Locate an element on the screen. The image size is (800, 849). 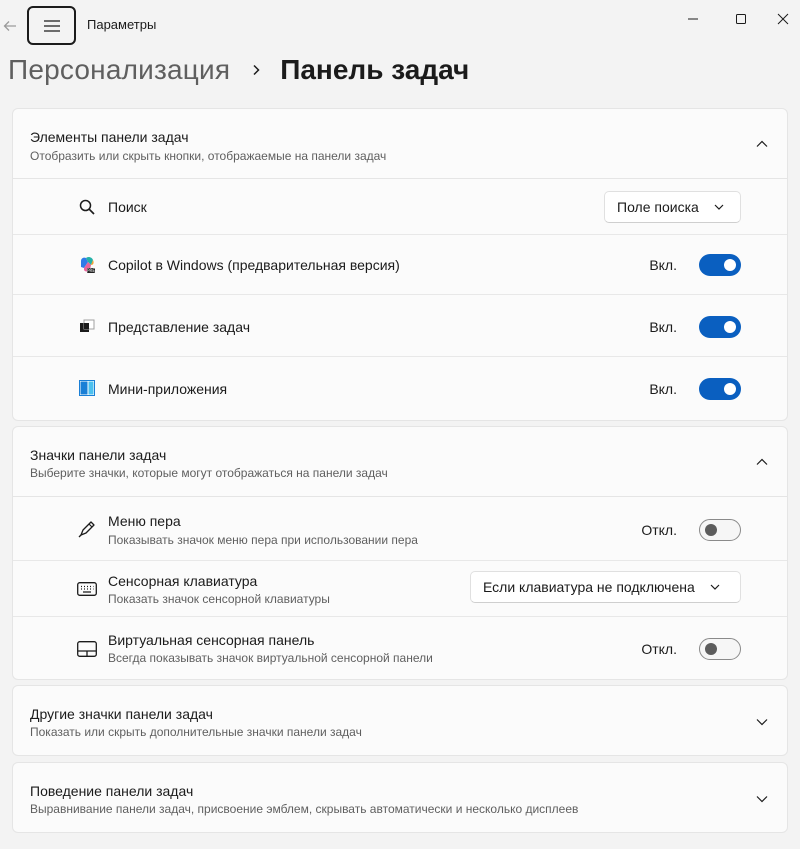
hamburger-icon is located at coordinates (51, 25).